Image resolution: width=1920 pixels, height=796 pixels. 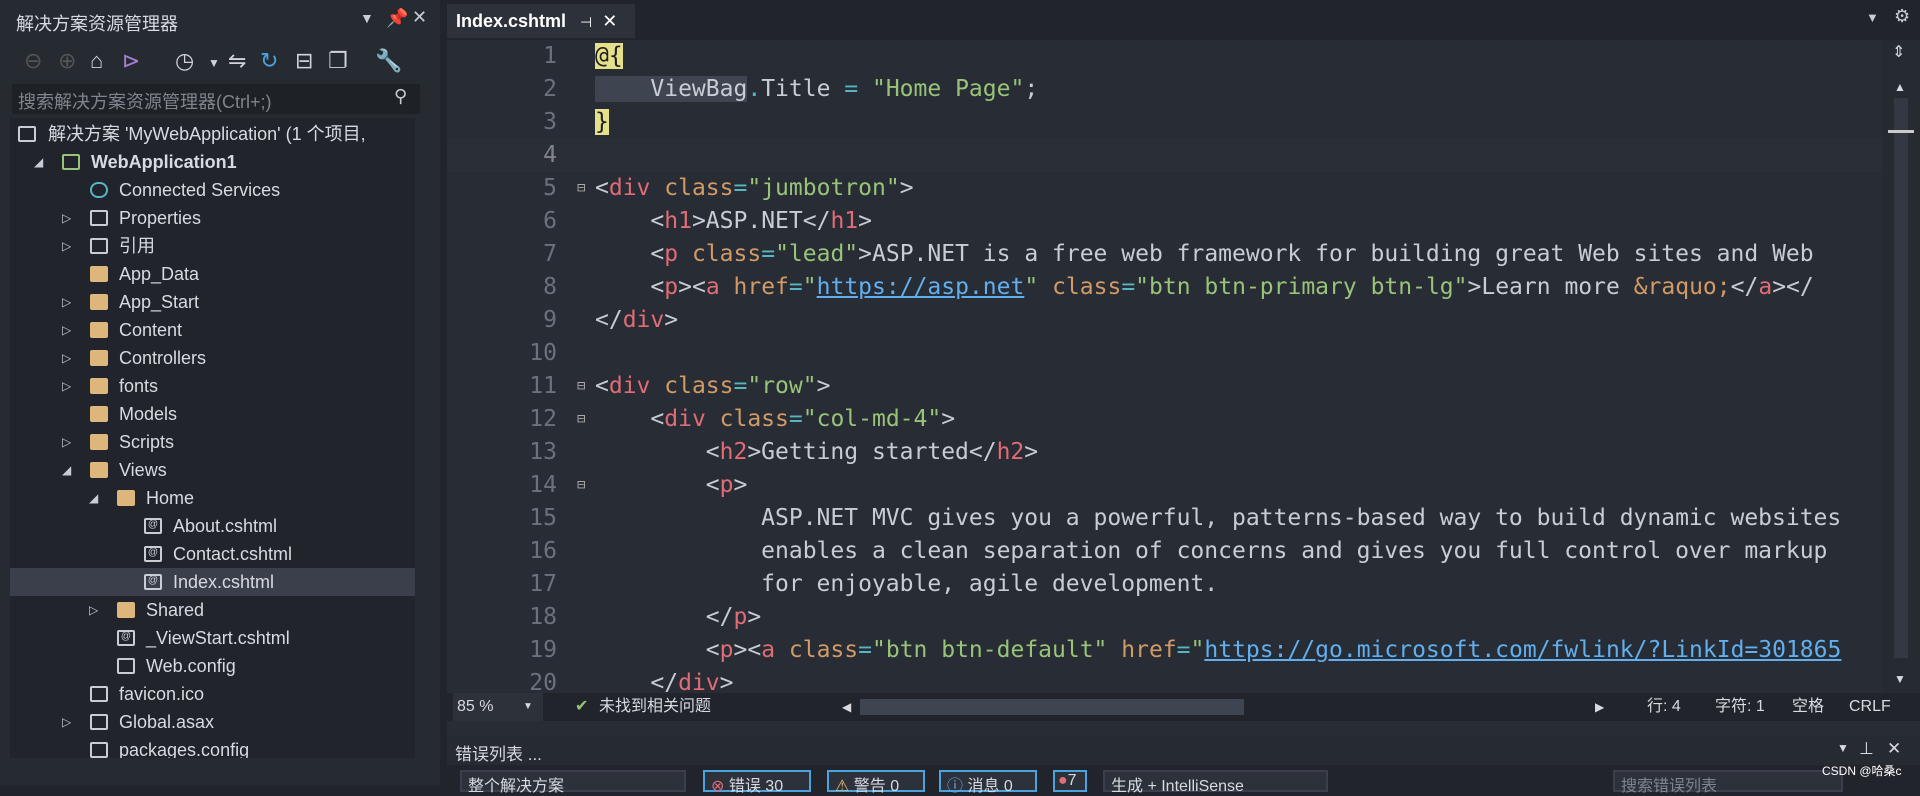 I want to click on close-tab-icon: ✕, so click(x=609, y=21).